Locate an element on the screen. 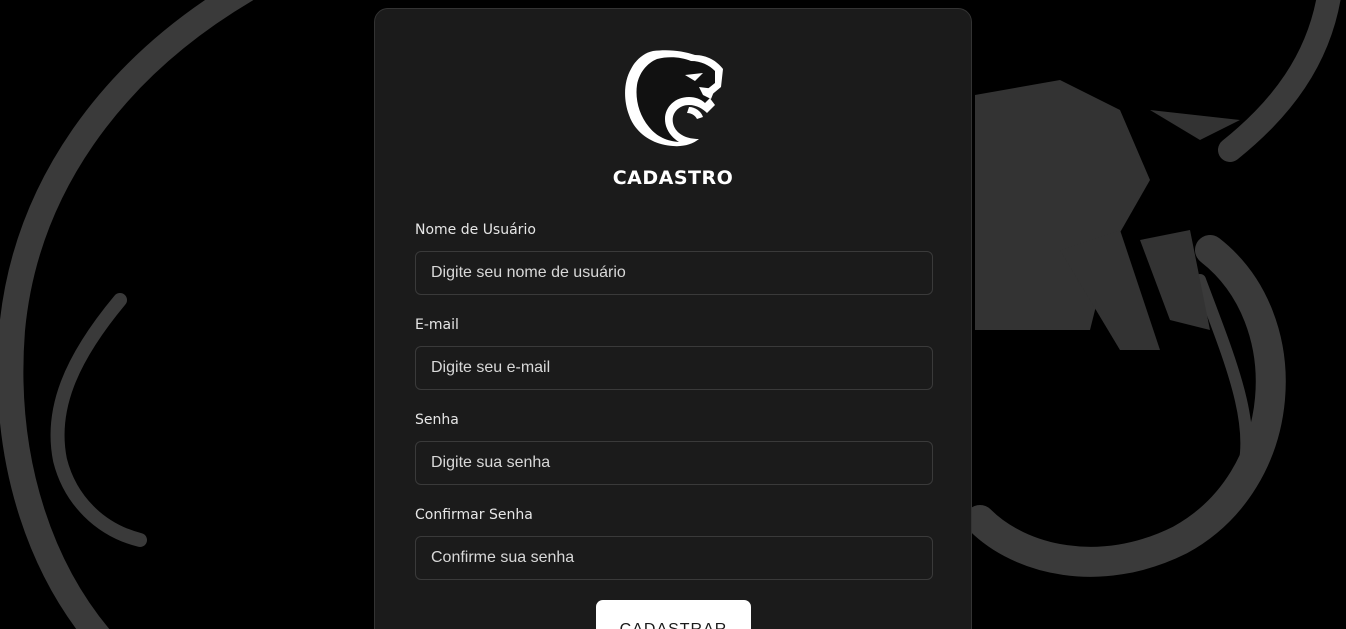 This screenshot has height=629, width=1346. page-title: CADASTRO is located at coordinates (673, 178).